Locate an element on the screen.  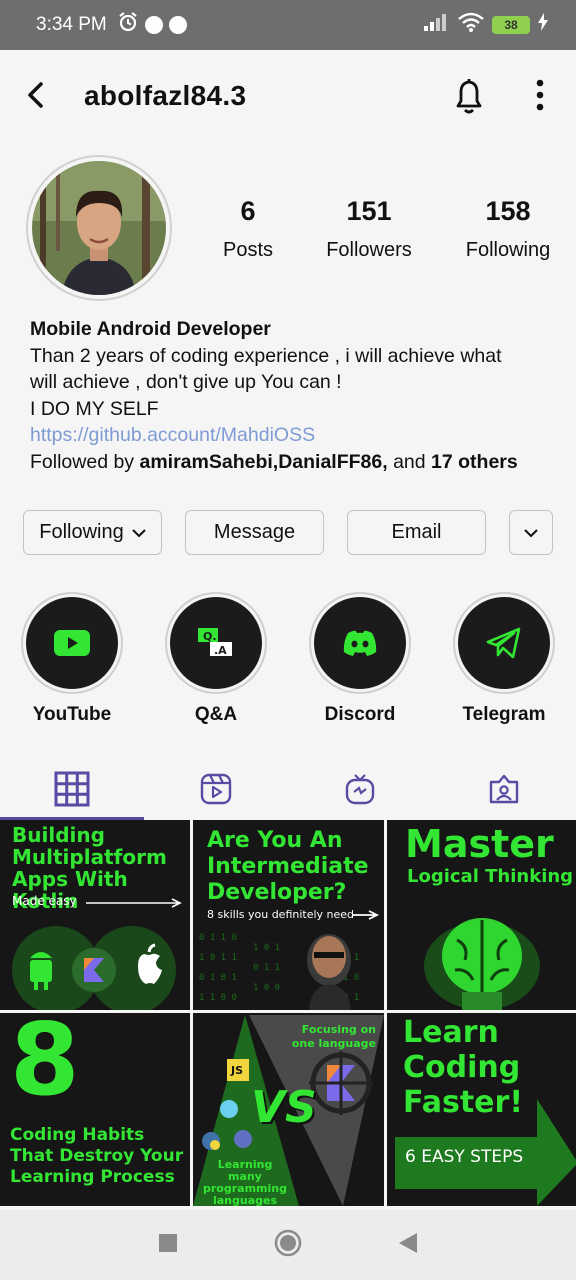
tagged-icon is located at coordinates (504, 789).